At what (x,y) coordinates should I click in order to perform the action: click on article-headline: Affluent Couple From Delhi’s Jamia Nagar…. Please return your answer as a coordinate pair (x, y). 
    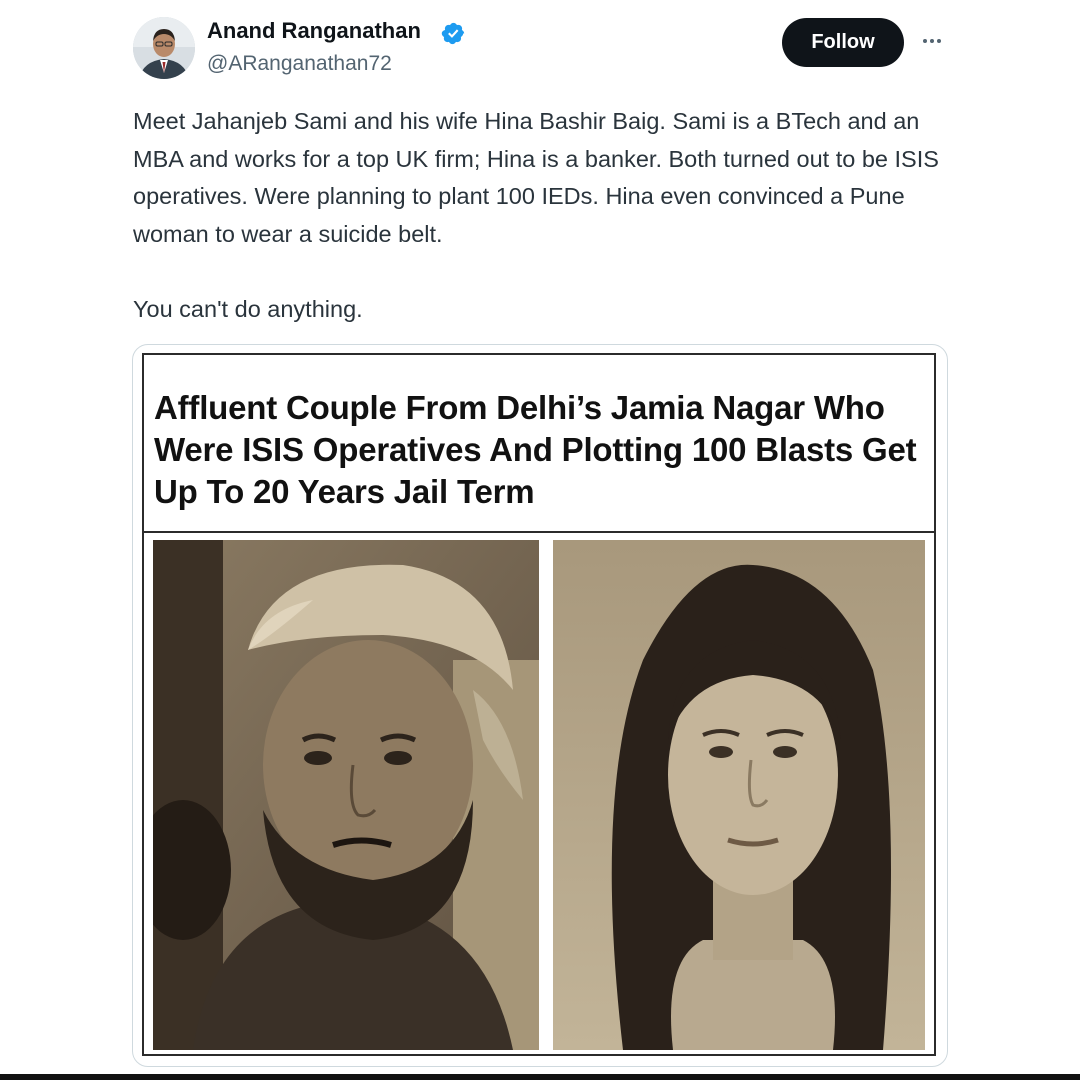
    Looking at the image, I should click on (535, 449).